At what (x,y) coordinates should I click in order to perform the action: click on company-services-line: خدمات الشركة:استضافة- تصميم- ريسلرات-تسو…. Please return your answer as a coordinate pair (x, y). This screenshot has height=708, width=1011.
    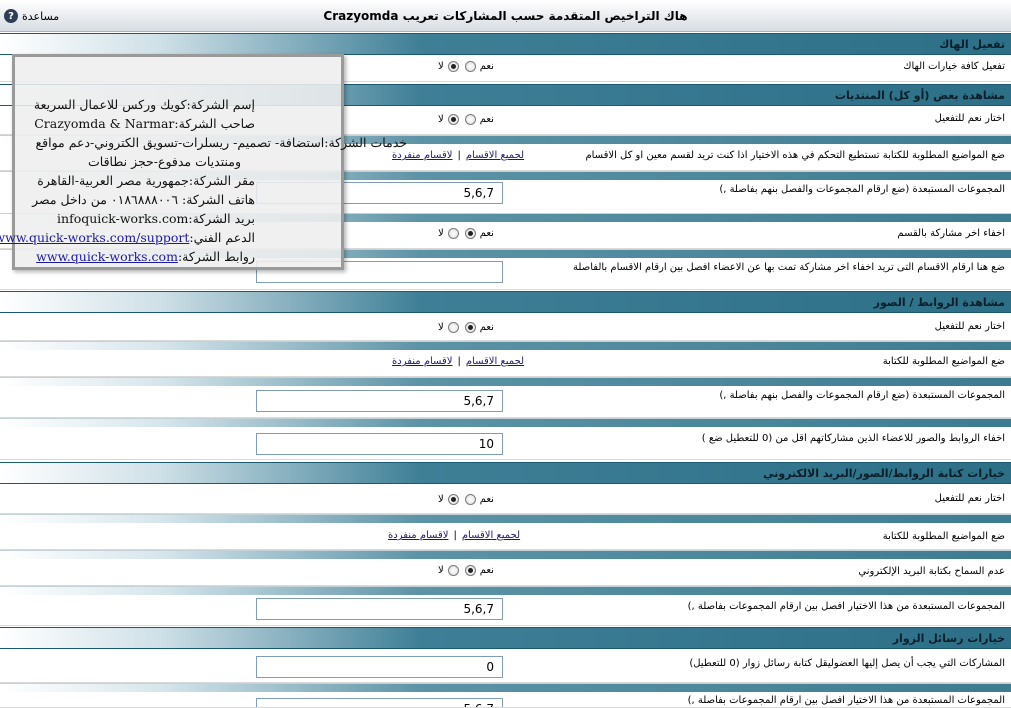
    Looking at the image, I should click on (221, 142).